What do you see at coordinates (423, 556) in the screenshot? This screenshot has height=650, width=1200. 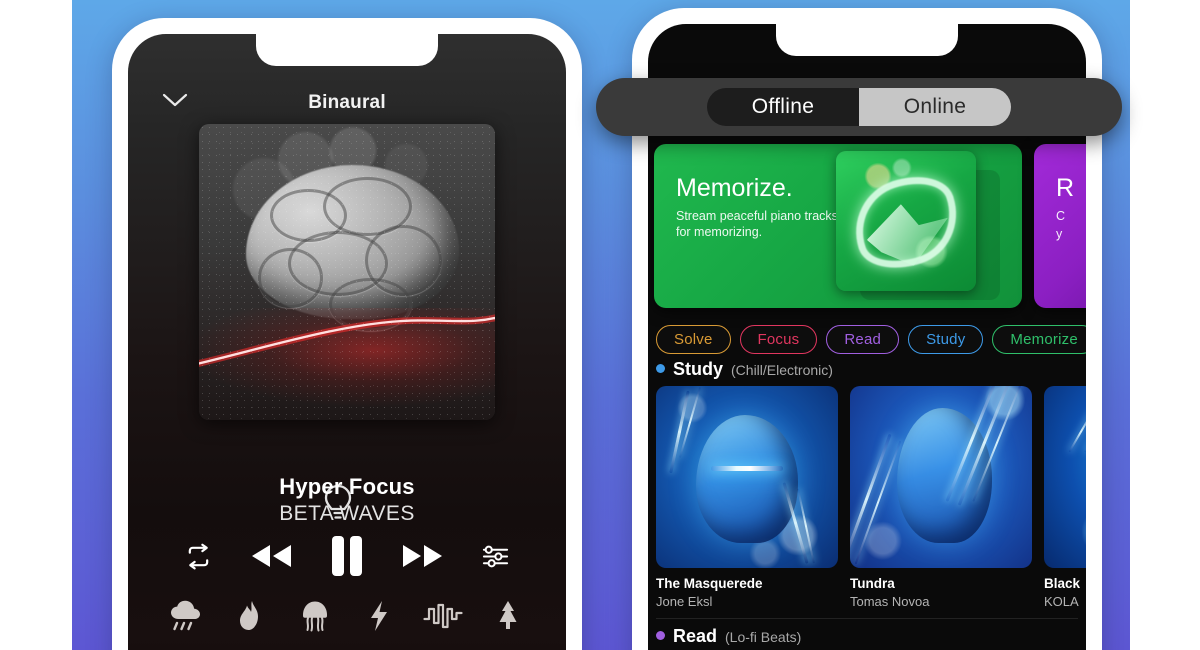 I see `next-button` at bounding box center [423, 556].